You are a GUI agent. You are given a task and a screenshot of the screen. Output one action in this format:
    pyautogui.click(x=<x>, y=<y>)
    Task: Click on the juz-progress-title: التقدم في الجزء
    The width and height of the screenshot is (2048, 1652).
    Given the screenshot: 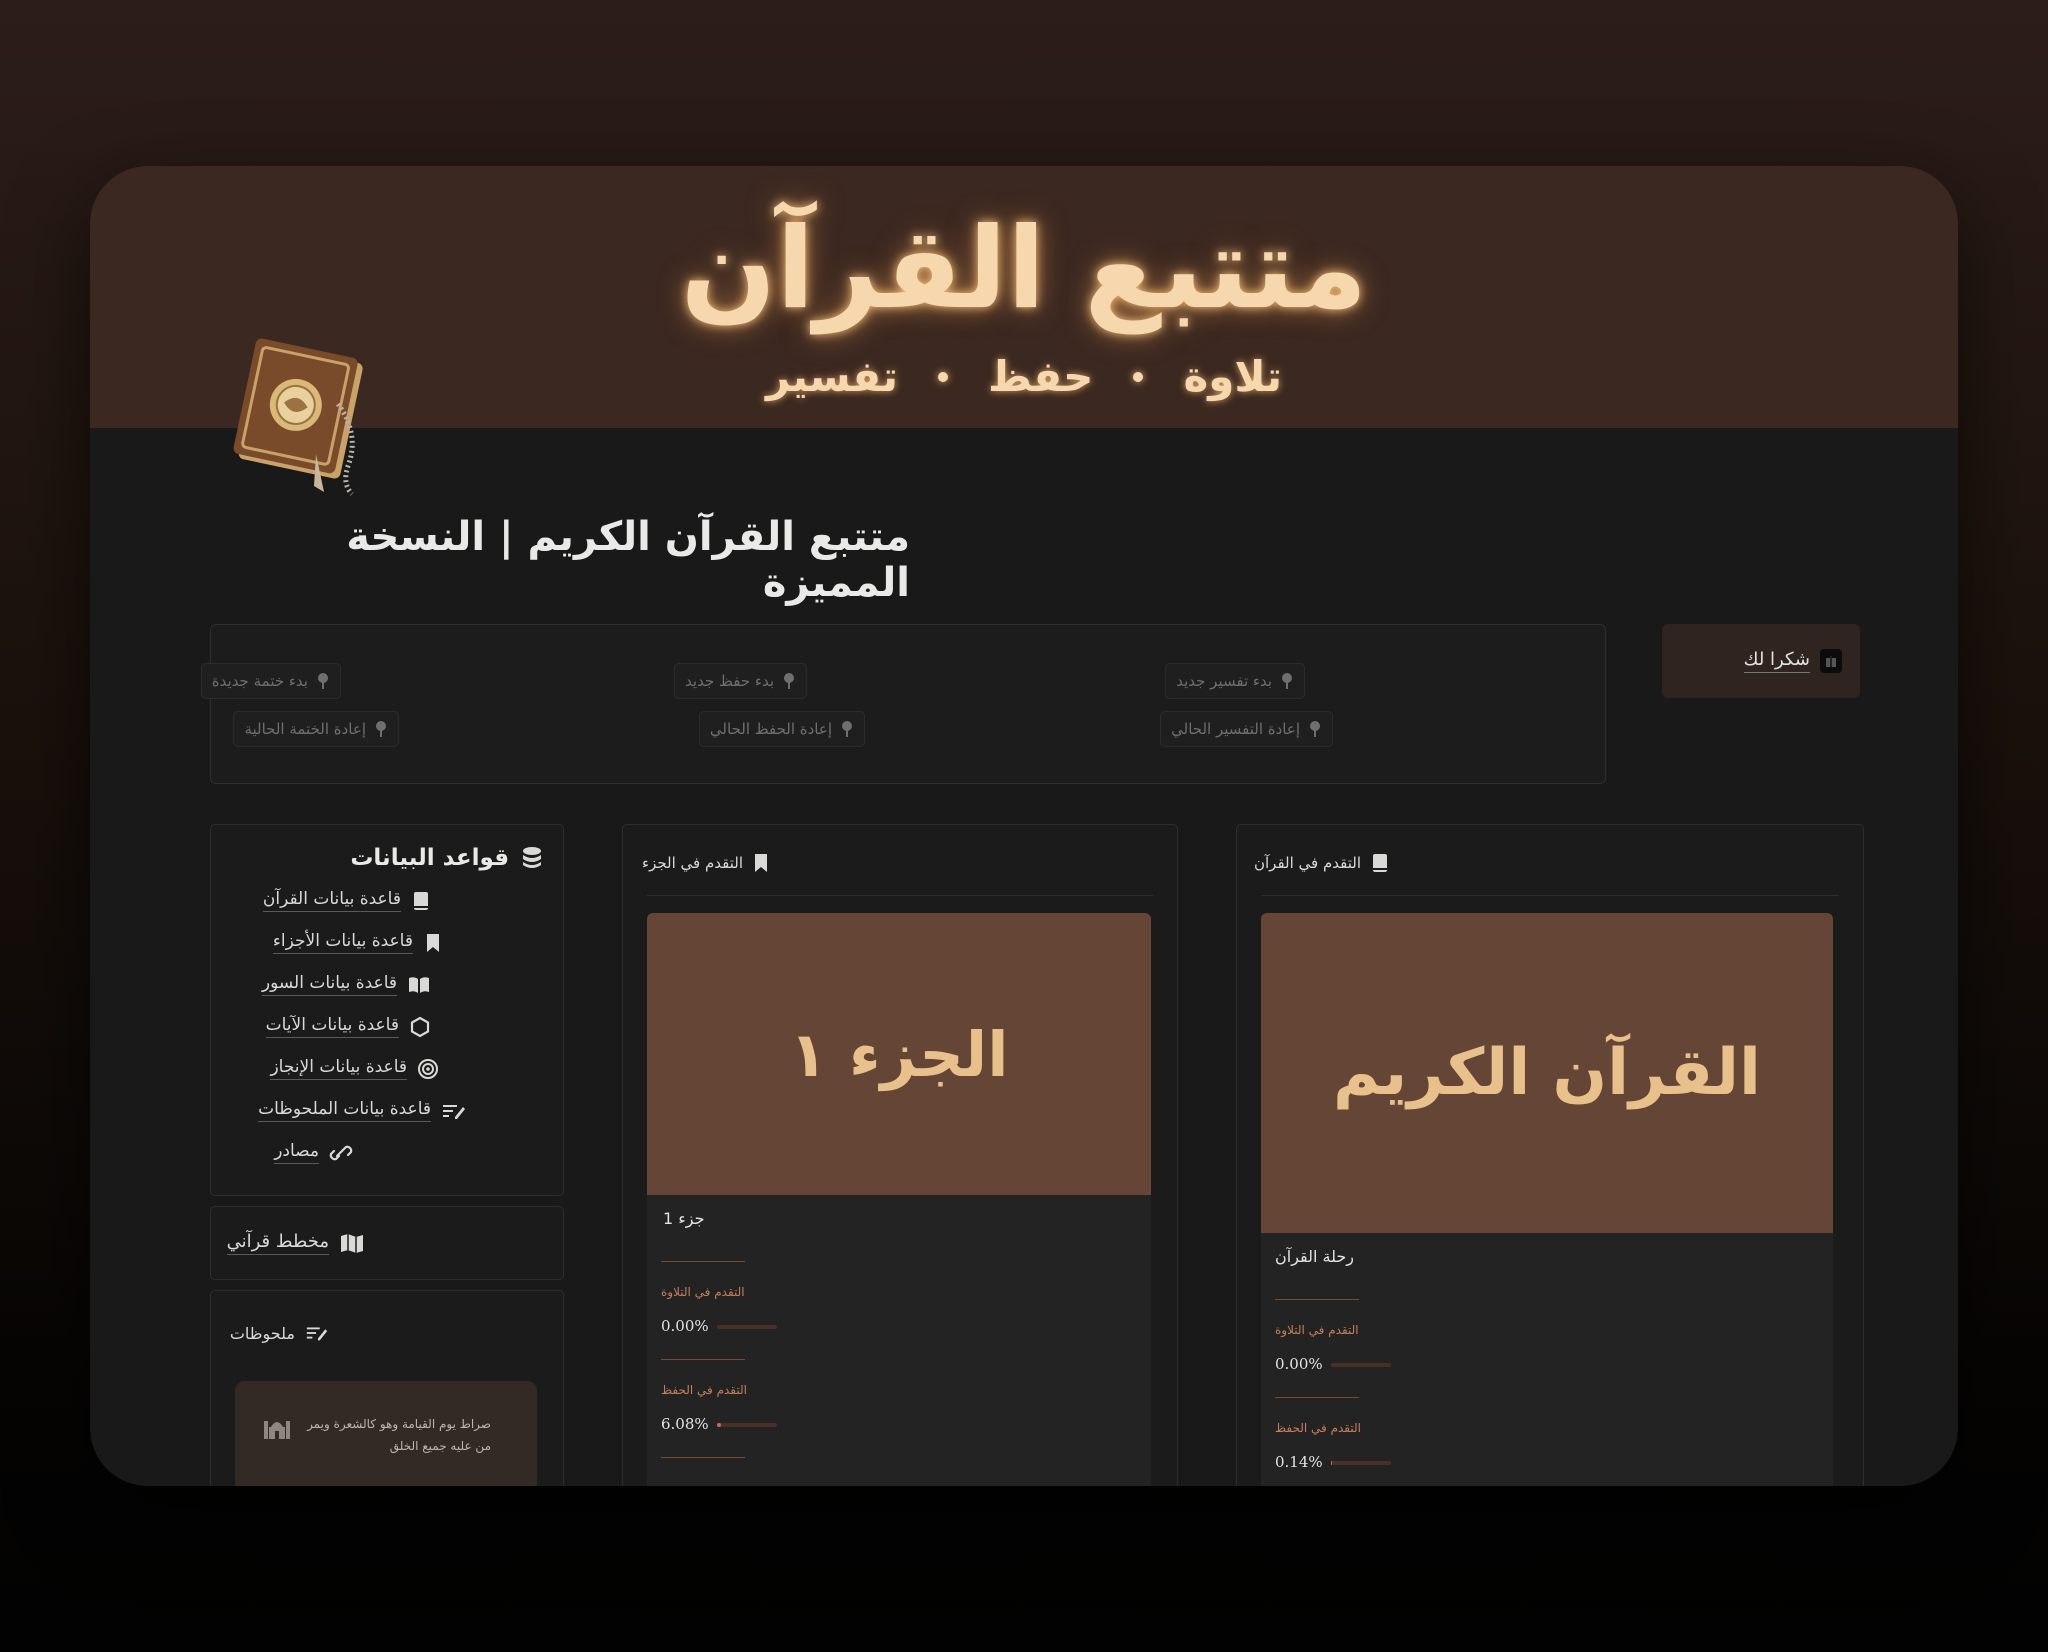 What is the action you would take?
    pyautogui.click(x=692, y=863)
    